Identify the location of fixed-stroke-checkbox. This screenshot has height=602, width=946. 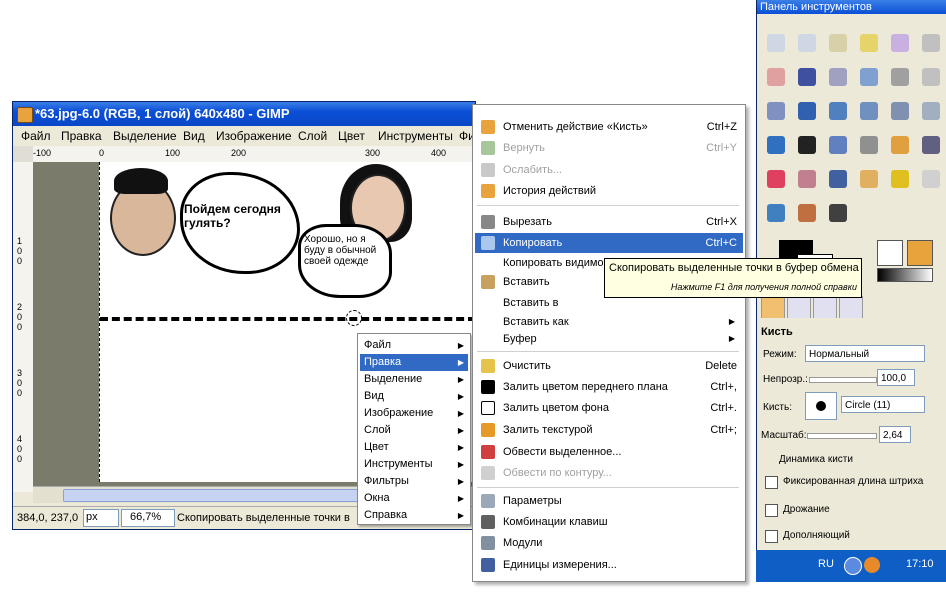
(771, 482).